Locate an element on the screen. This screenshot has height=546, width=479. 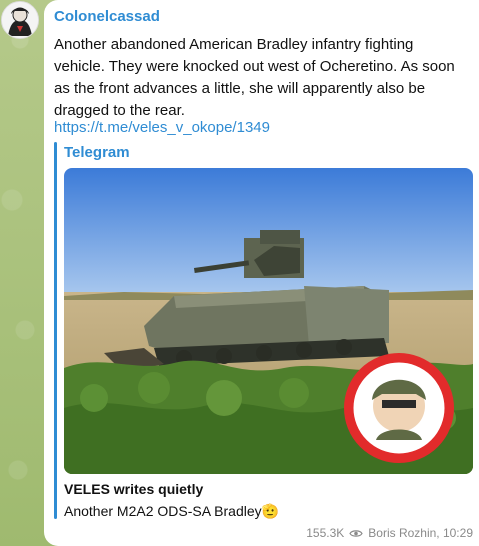
preview-accent-bar is located at coordinates (55, 330).